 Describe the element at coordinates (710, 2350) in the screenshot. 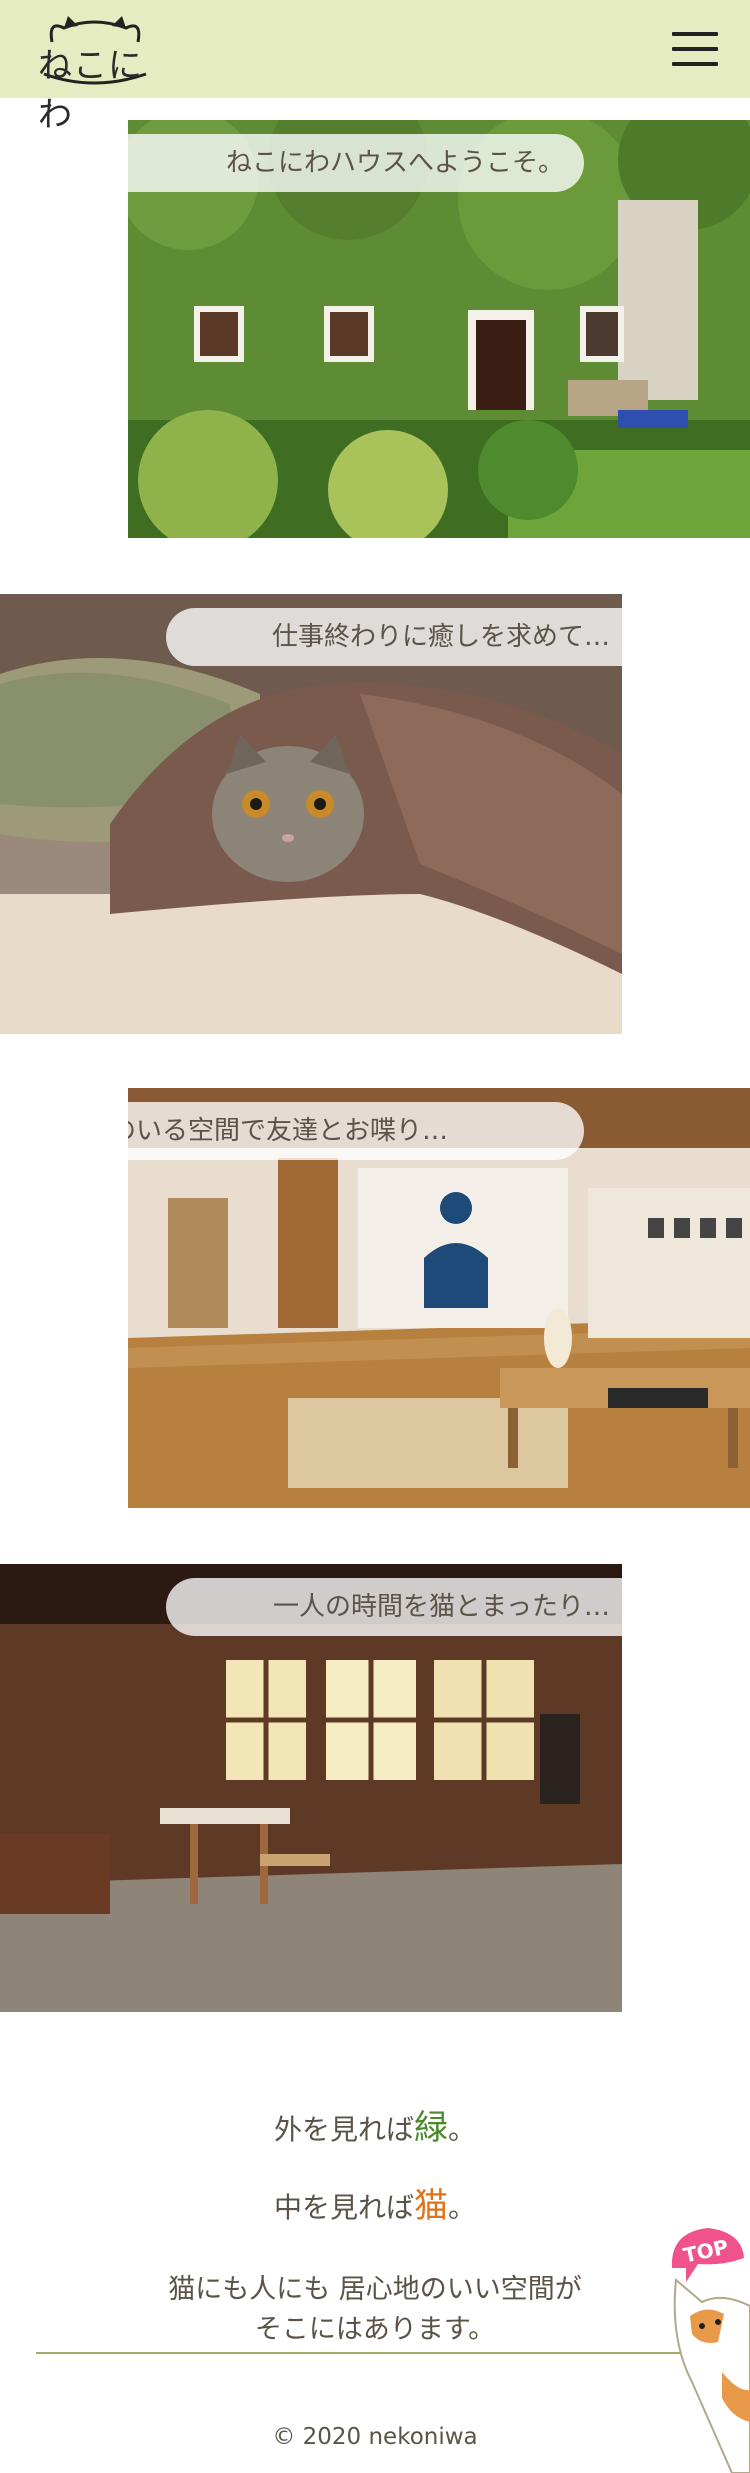

I see `cat-mascot-icon: TOP` at that location.